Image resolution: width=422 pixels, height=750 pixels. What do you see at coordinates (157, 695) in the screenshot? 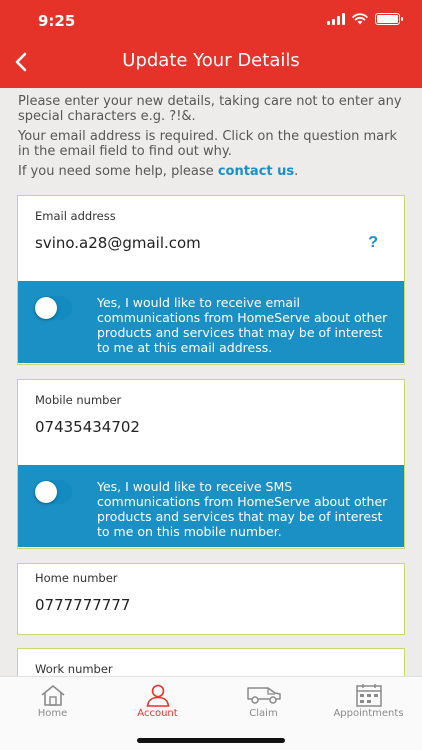
I see `person-icon` at bounding box center [157, 695].